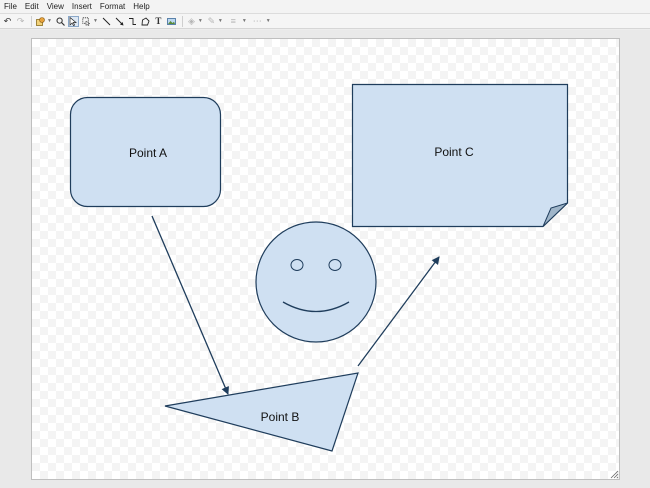 This screenshot has width=650, height=488. I want to click on line-color-dropdown-icon: ▼, so click(220, 21).